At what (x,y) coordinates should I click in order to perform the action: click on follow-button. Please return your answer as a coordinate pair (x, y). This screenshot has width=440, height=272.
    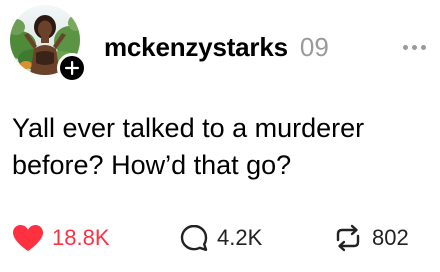
    Looking at the image, I should click on (72, 68).